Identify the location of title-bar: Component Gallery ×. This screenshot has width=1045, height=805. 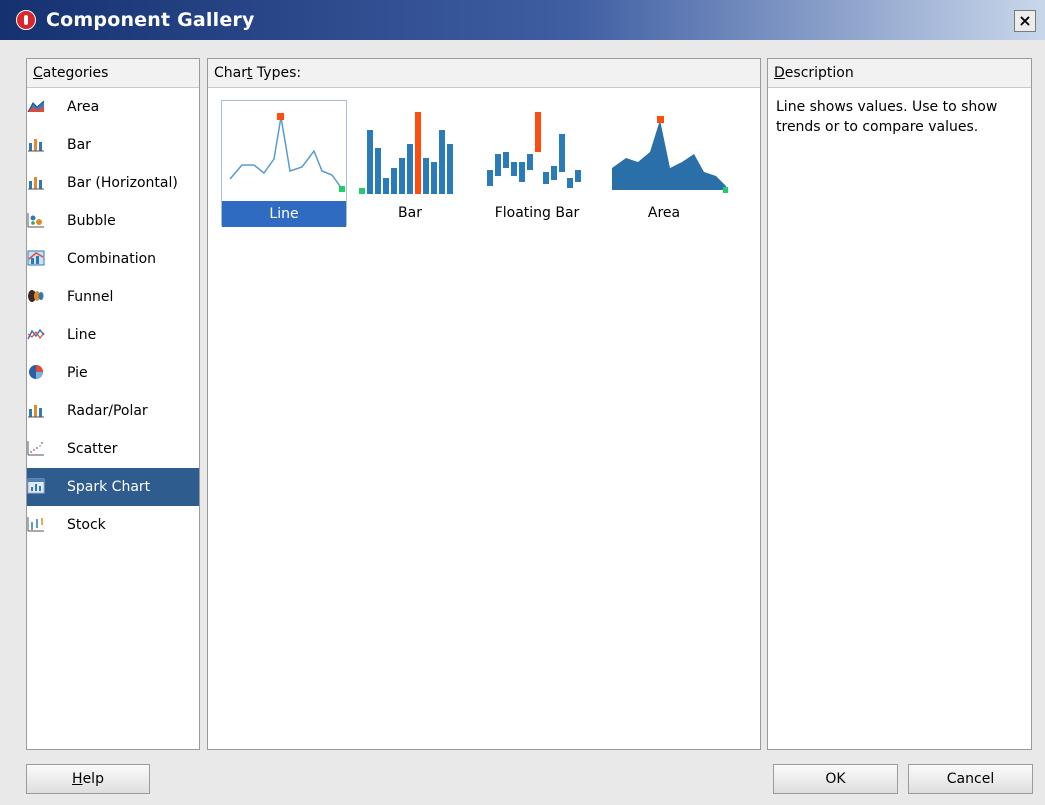
(522, 20).